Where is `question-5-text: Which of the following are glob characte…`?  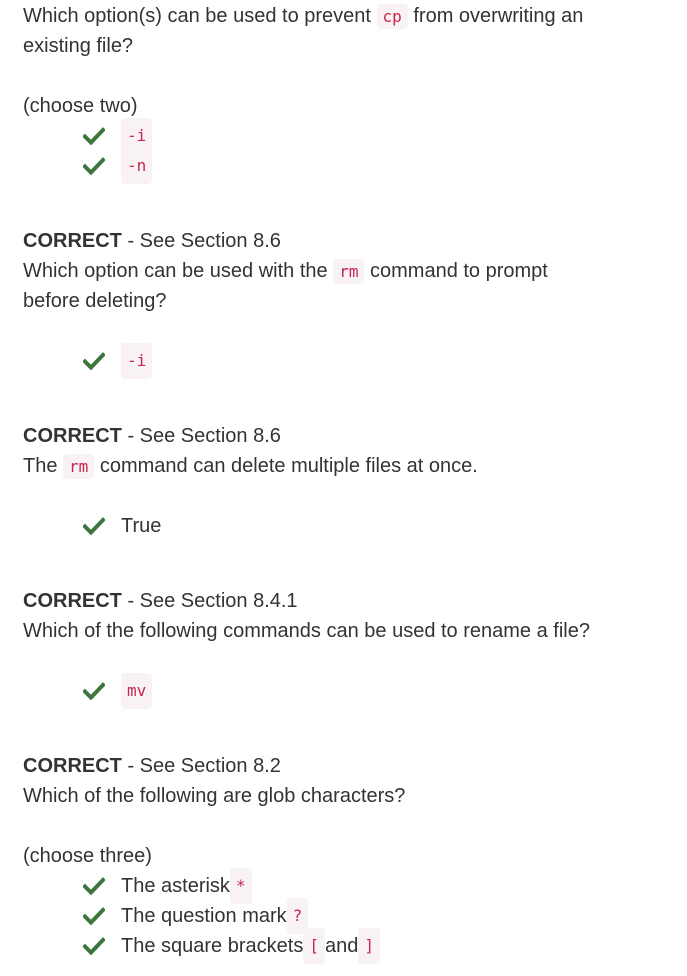
question-5-text: Which of the following are glob characte… is located at coordinates (214, 796).